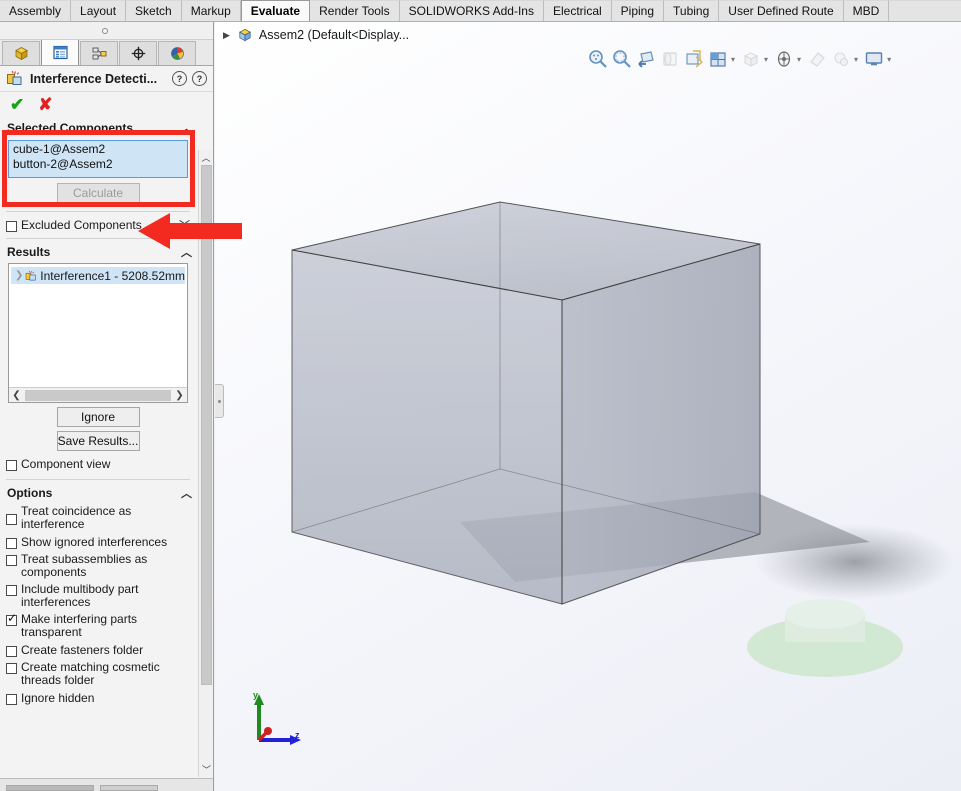  I want to click on ribbon-tab-markup: Markup, so click(211, 10).